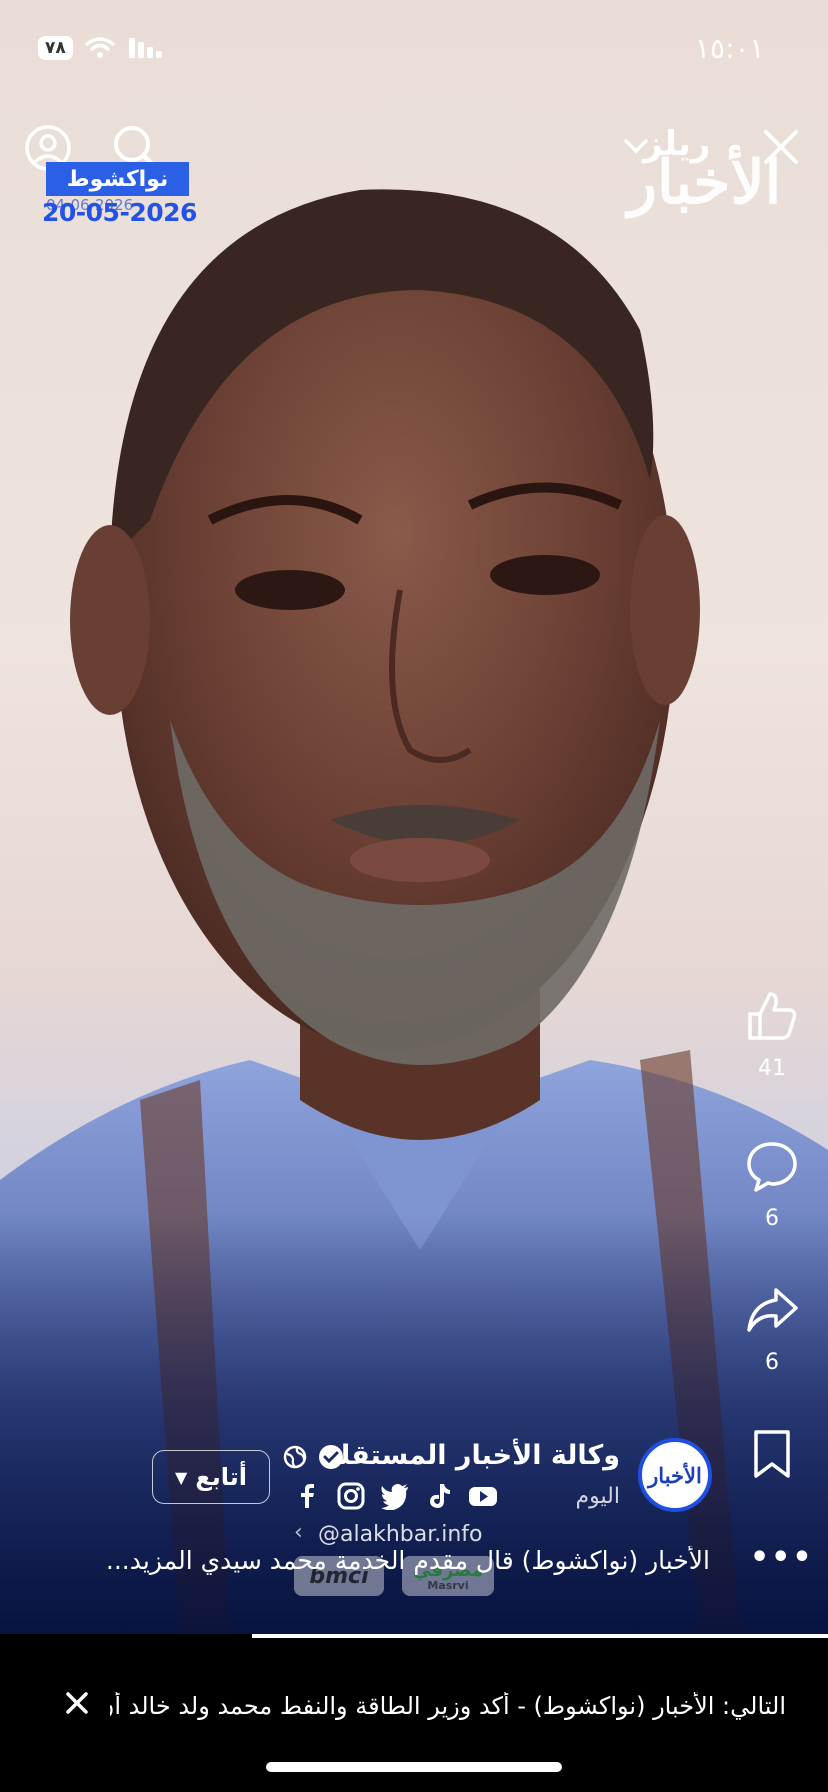 This screenshot has height=1792, width=828. Describe the element at coordinates (772, 1167) in the screenshot. I see `comment-icon` at that location.